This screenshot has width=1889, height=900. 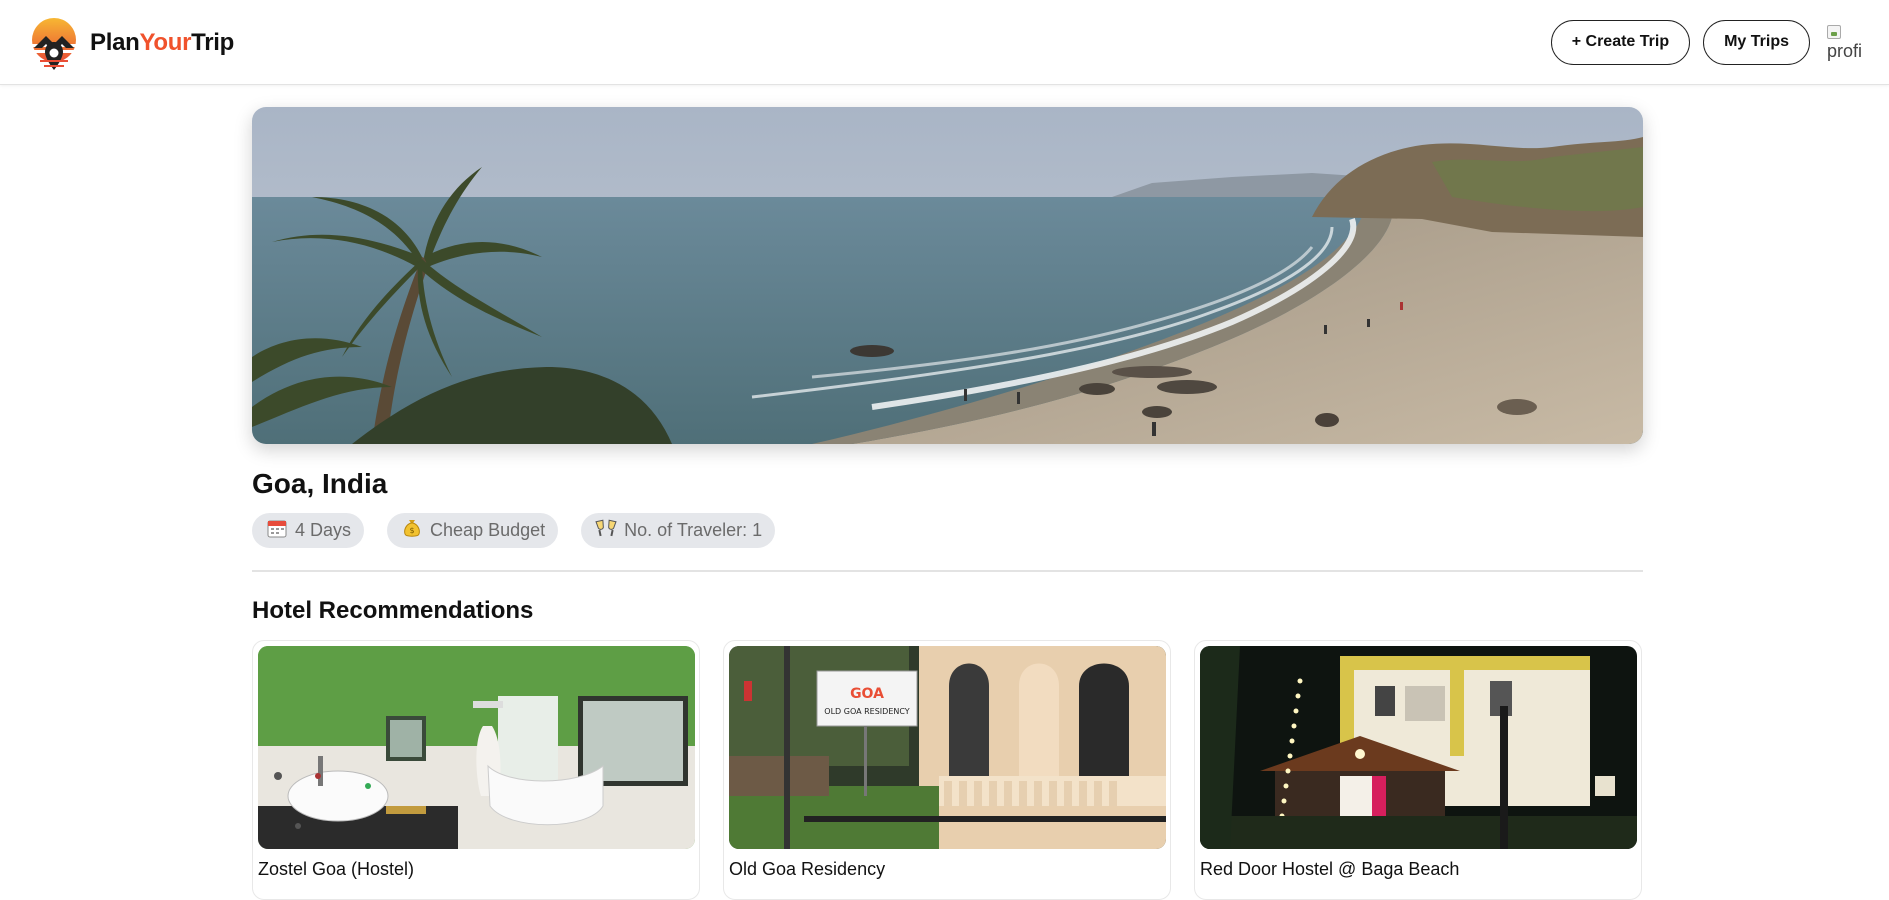 I want to click on chip-days-label: 4 Days, so click(x=323, y=530).